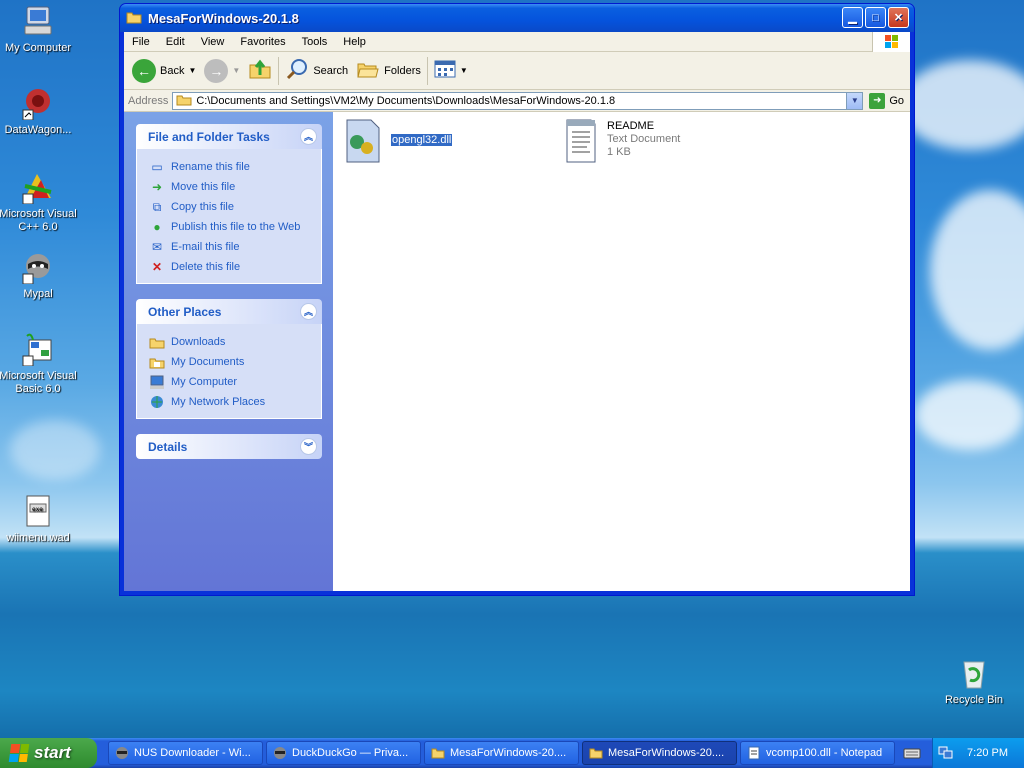 The image size is (1024, 768). I want to click on title-bar: MesaForWindows-20.1.8 ▁ □ ✕, so click(517, 18).